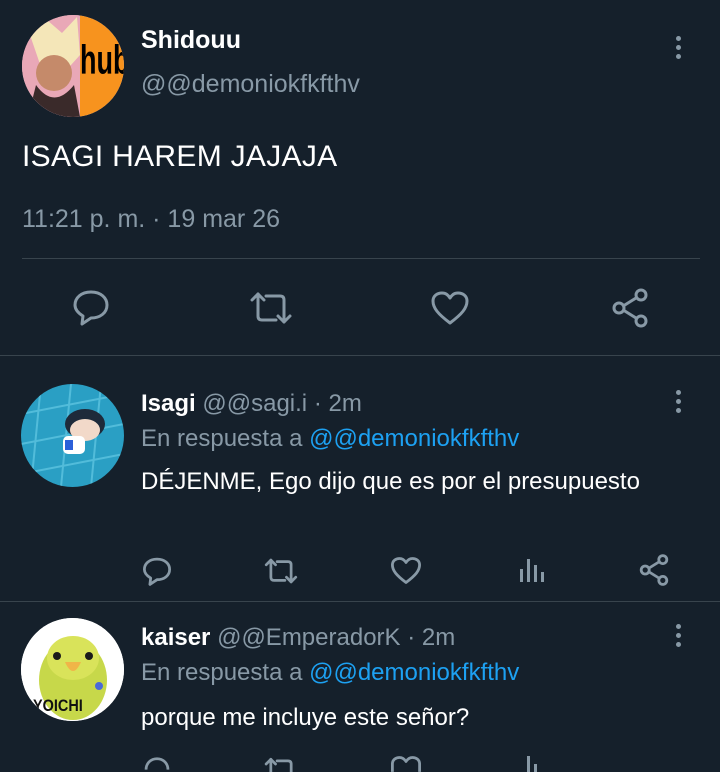 This screenshot has width=720, height=772. Describe the element at coordinates (191, 40) in the screenshot. I see `display-name: Shidouu` at that location.